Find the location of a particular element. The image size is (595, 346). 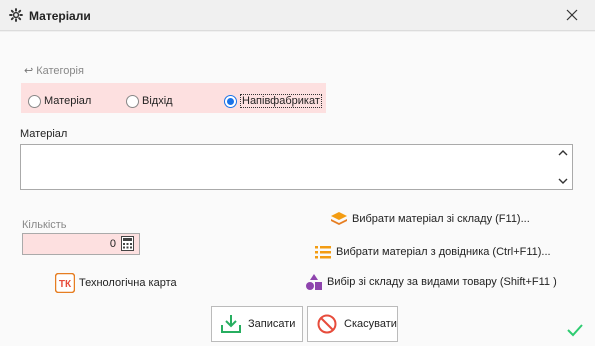

tech-card-icon: ТК is located at coordinates (65, 283).